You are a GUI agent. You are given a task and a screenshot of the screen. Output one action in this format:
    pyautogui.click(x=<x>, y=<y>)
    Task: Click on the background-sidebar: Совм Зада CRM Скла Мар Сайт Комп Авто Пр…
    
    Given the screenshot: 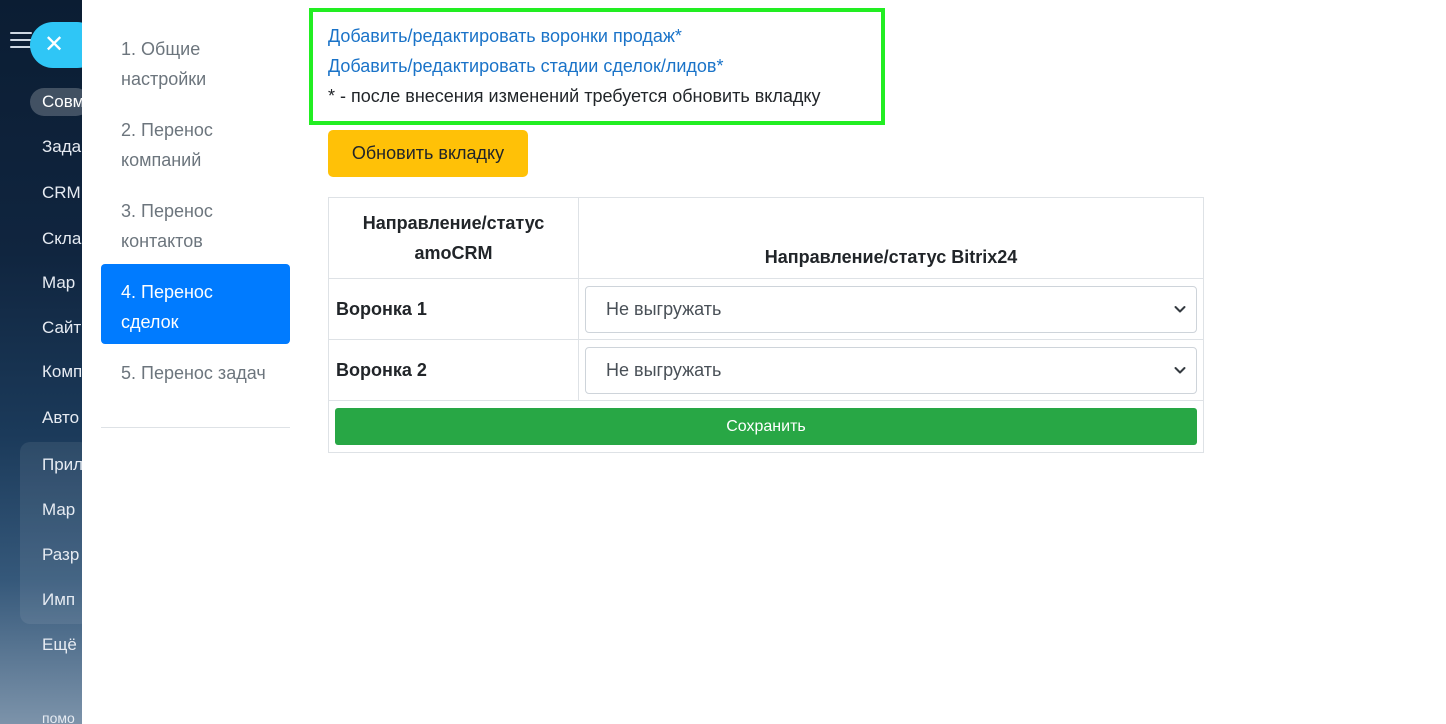 What is the action you would take?
    pyautogui.click(x=41, y=362)
    